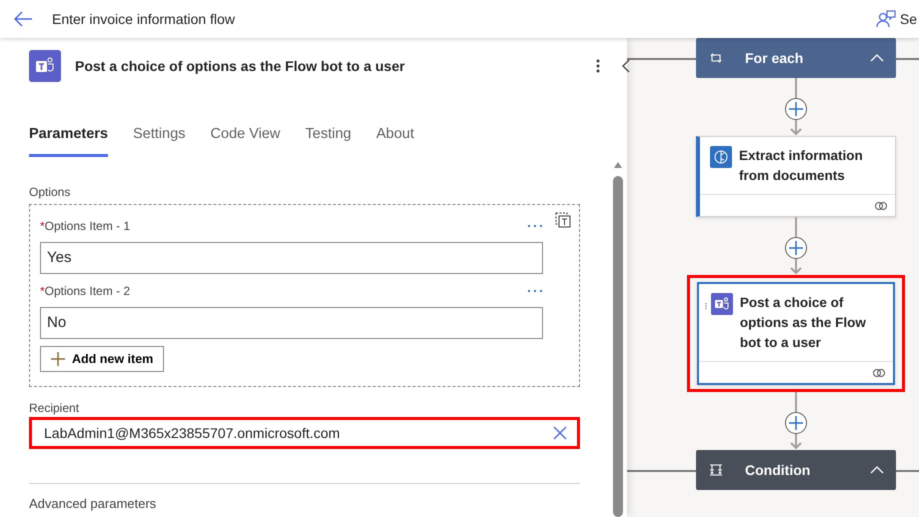 Image resolution: width=919 pixels, height=517 pixels. What do you see at coordinates (143, 19) in the screenshot?
I see `flow-title: Enter invoice information flow` at bounding box center [143, 19].